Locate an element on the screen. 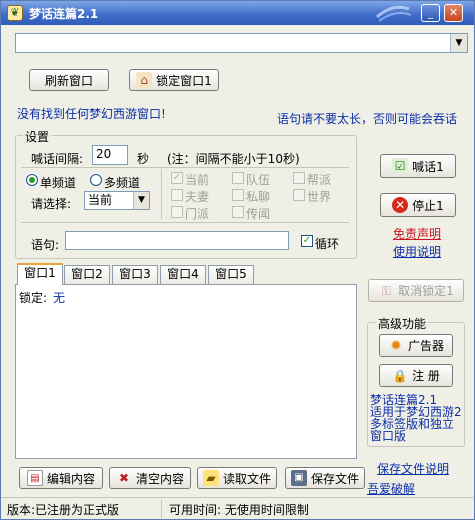 Image resolution: width=475 pixels, height=520 pixels. length-tip: 语句请不要太长，否则可能会吞话 is located at coordinates (367, 119).